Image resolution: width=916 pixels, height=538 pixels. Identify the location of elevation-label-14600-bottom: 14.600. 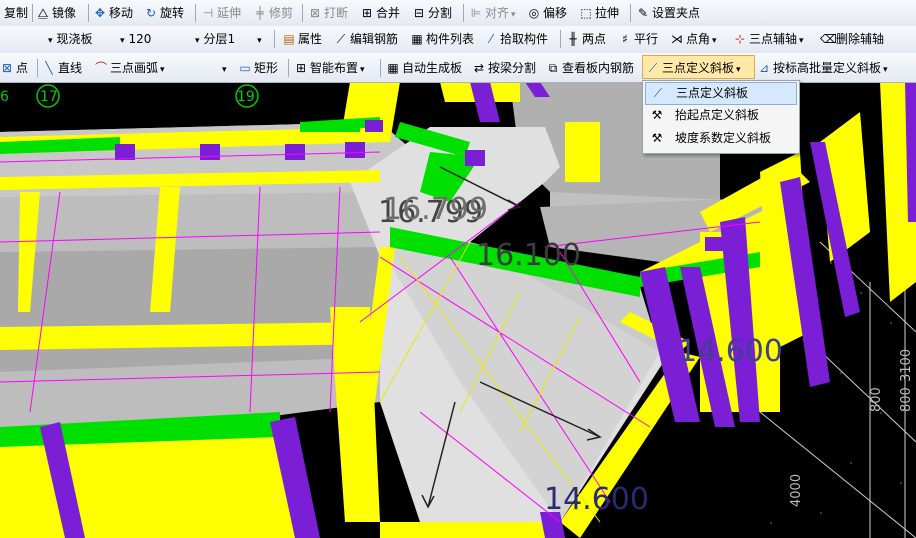
(596, 499).